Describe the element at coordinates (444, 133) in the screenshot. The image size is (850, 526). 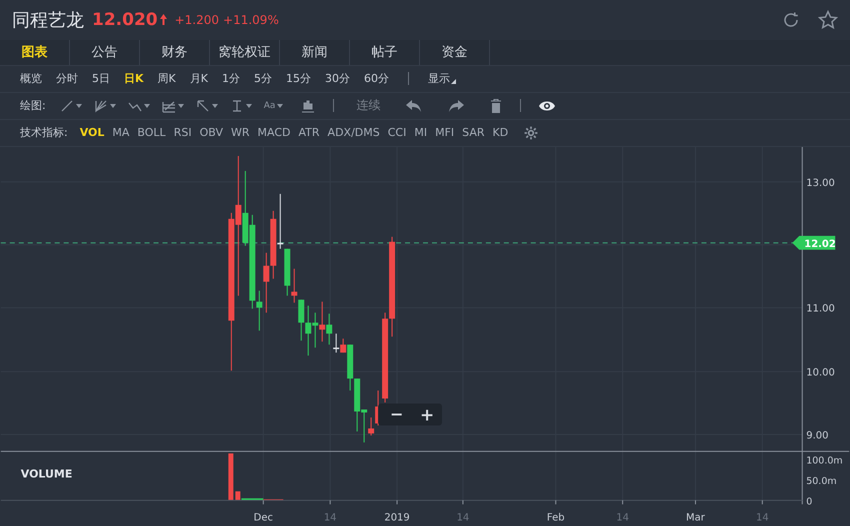
I see `indicator-tab: MFI` at that location.